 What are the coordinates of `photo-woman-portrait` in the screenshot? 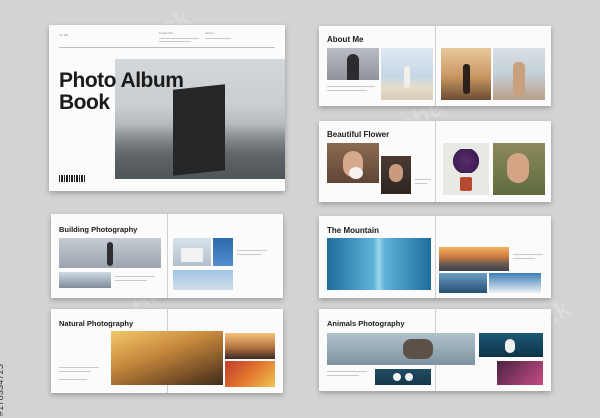 It's located at (396, 175).